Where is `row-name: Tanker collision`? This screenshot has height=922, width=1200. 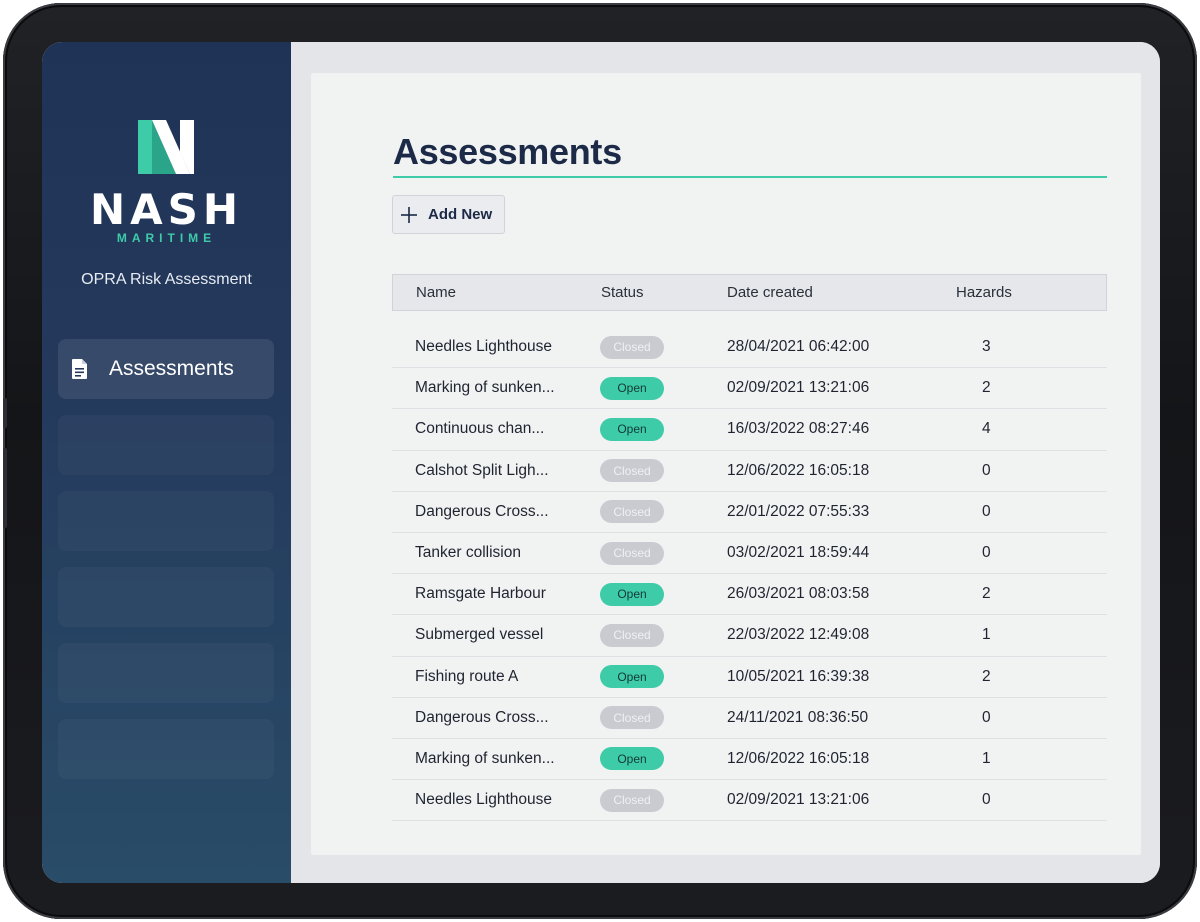 row-name: Tanker collision is located at coordinates (468, 553).